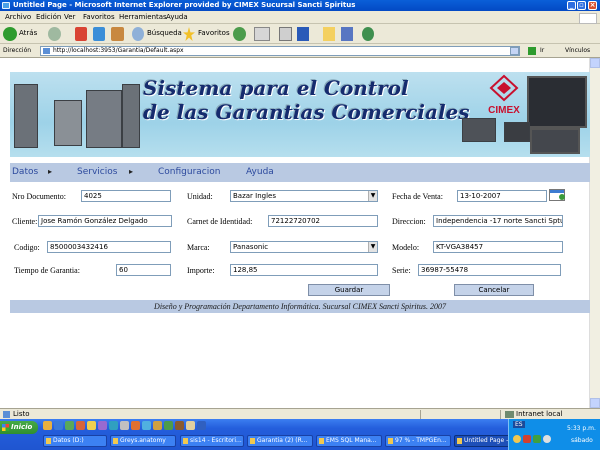 The width and height of the screenshot is (600, 450). Describe the element at coordinates (304, 247) in the screenshot. I see `marca-select: Panasonic ▼` at that location.